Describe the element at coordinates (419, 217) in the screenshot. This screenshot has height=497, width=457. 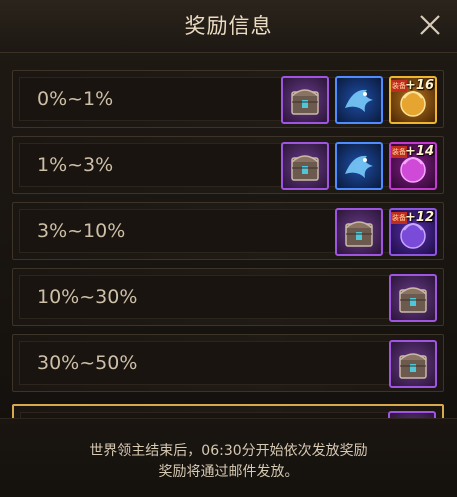
I see `enhance-level-badge: +12` at that location.